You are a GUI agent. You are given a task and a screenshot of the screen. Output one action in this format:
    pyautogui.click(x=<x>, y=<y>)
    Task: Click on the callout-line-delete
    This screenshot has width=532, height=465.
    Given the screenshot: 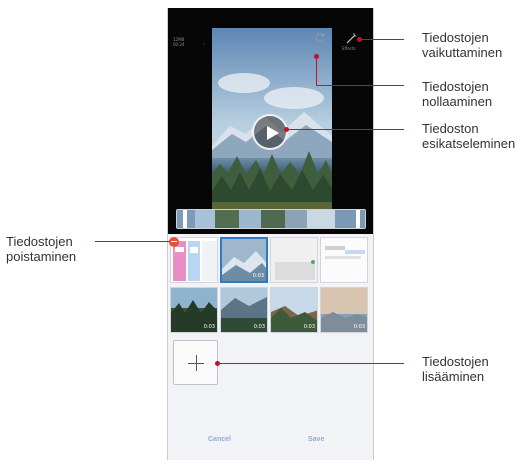 What is the action you would take?
    pyautogui.click(x=133, y=241)
    